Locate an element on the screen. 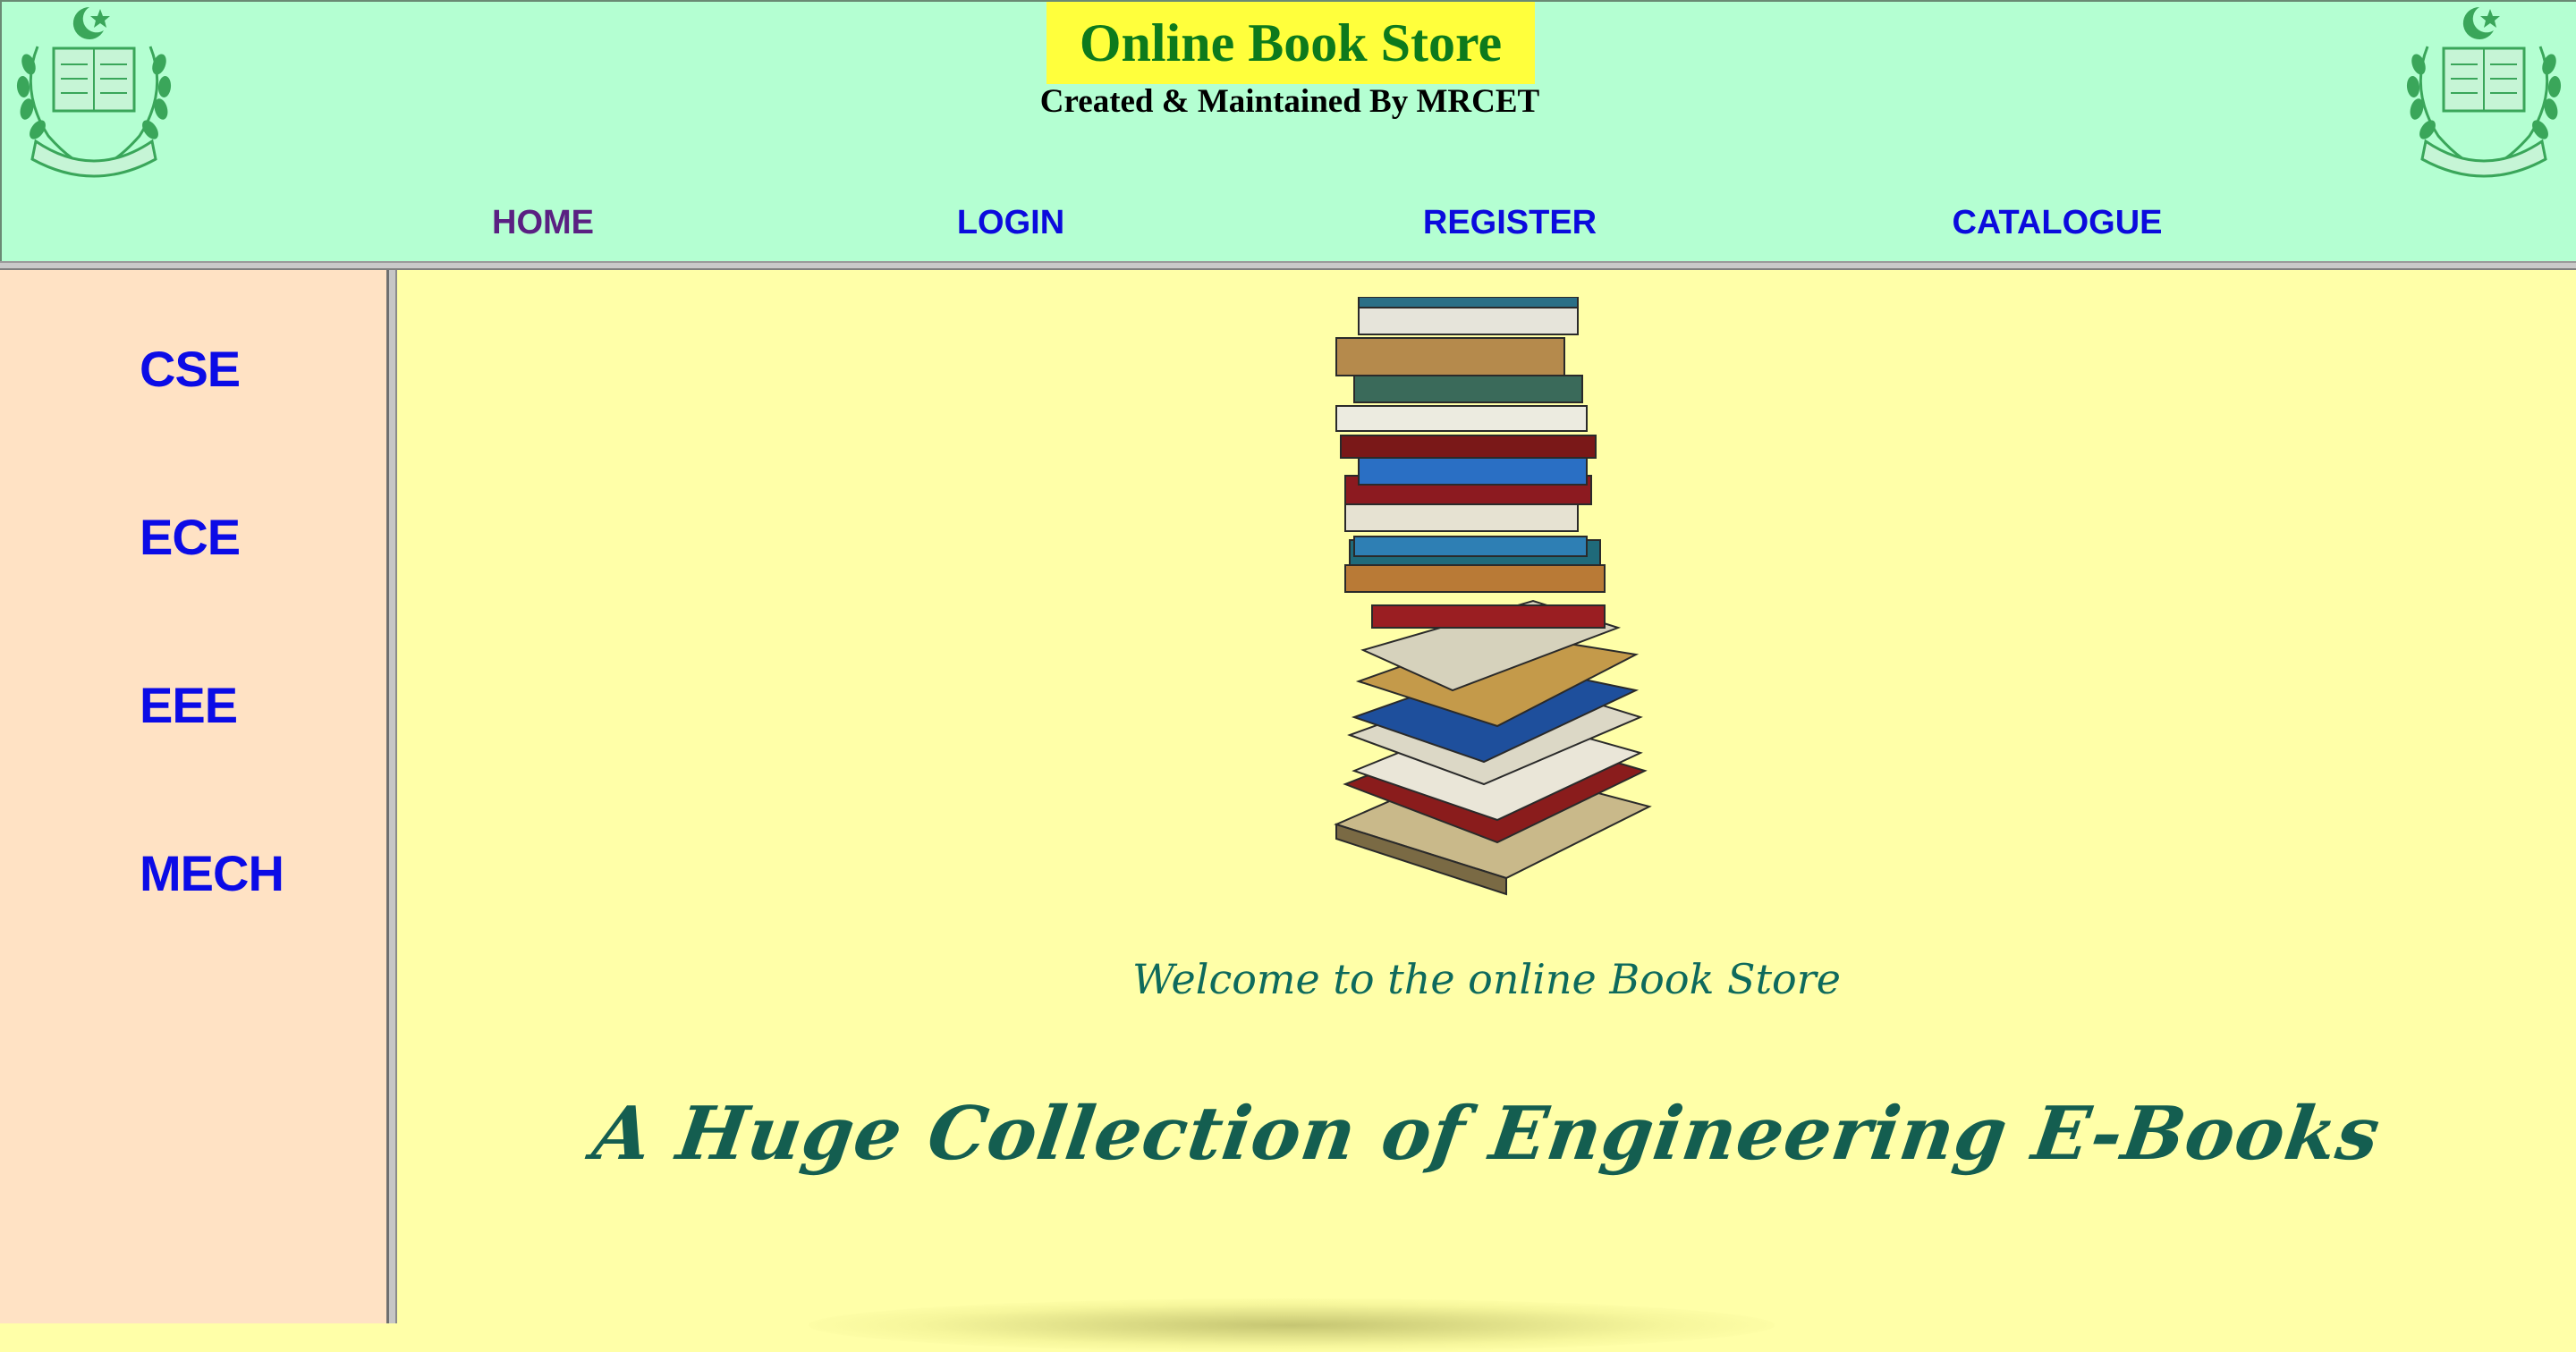  nav-home-link: HOME is located at coordinates (543, 223).